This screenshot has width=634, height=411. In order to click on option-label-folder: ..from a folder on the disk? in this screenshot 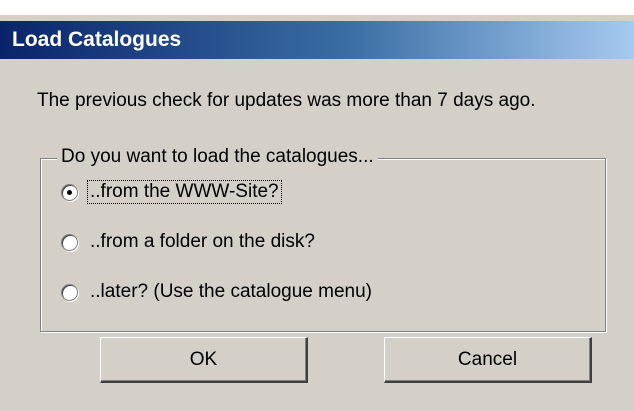, I will do `click(202, 242)`.